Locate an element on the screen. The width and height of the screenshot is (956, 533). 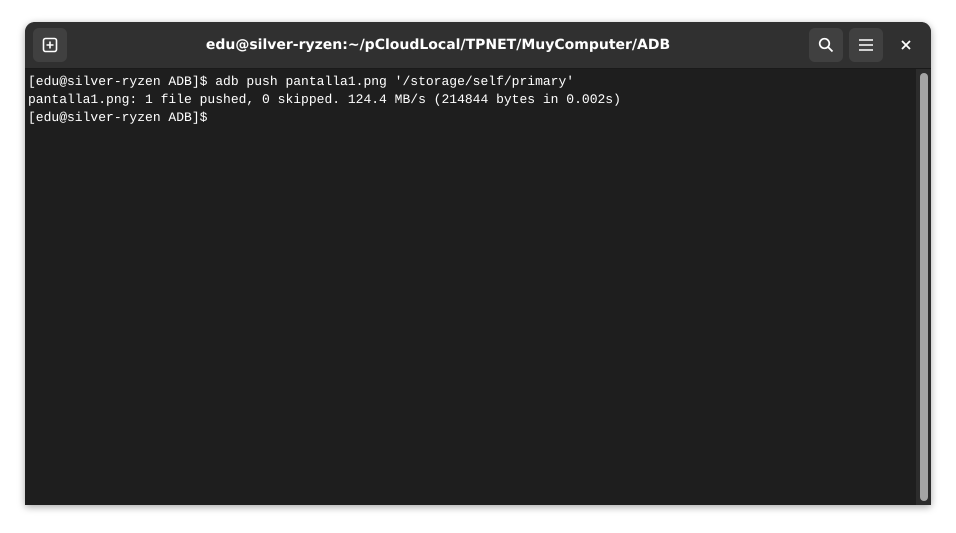
search-icon is located at coordinates (826, 45).